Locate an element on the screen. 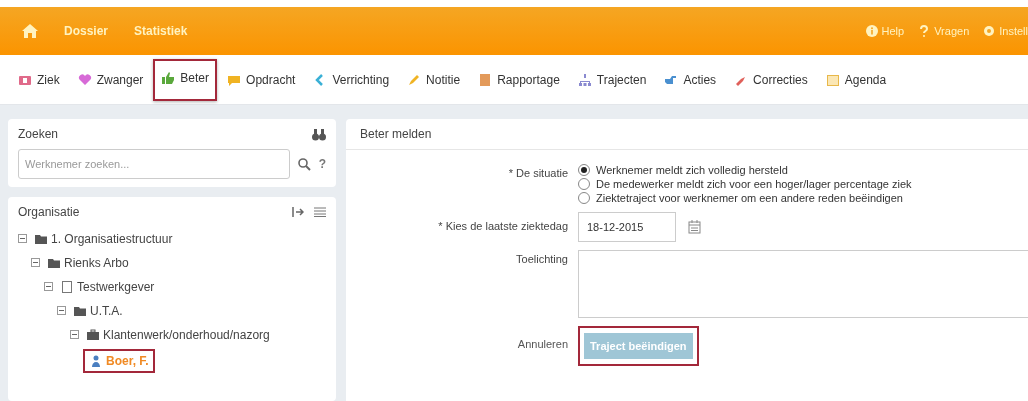  info-icon is located at coordinates (871, 31).